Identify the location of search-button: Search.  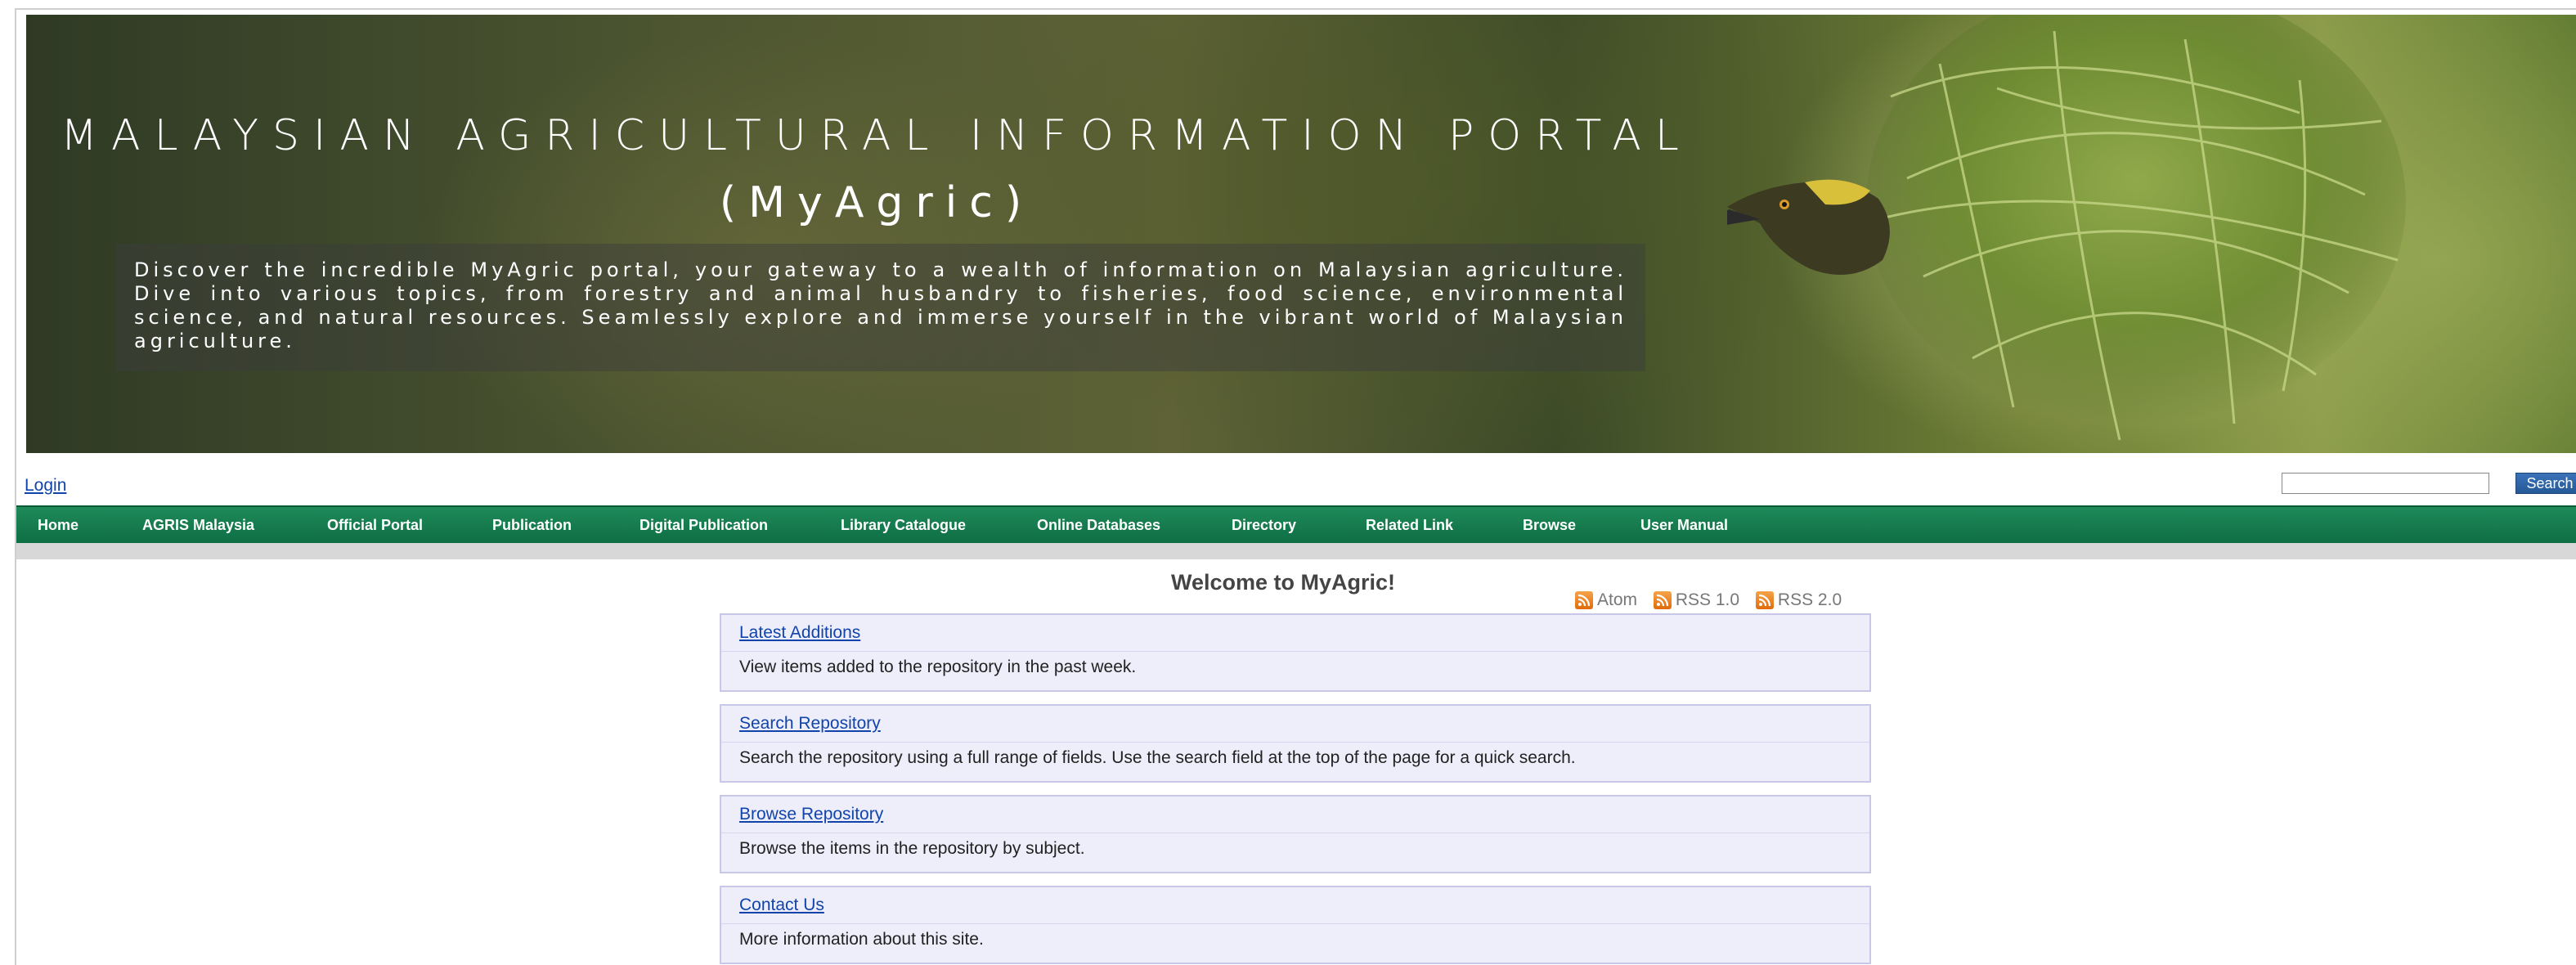
(2545, 483).